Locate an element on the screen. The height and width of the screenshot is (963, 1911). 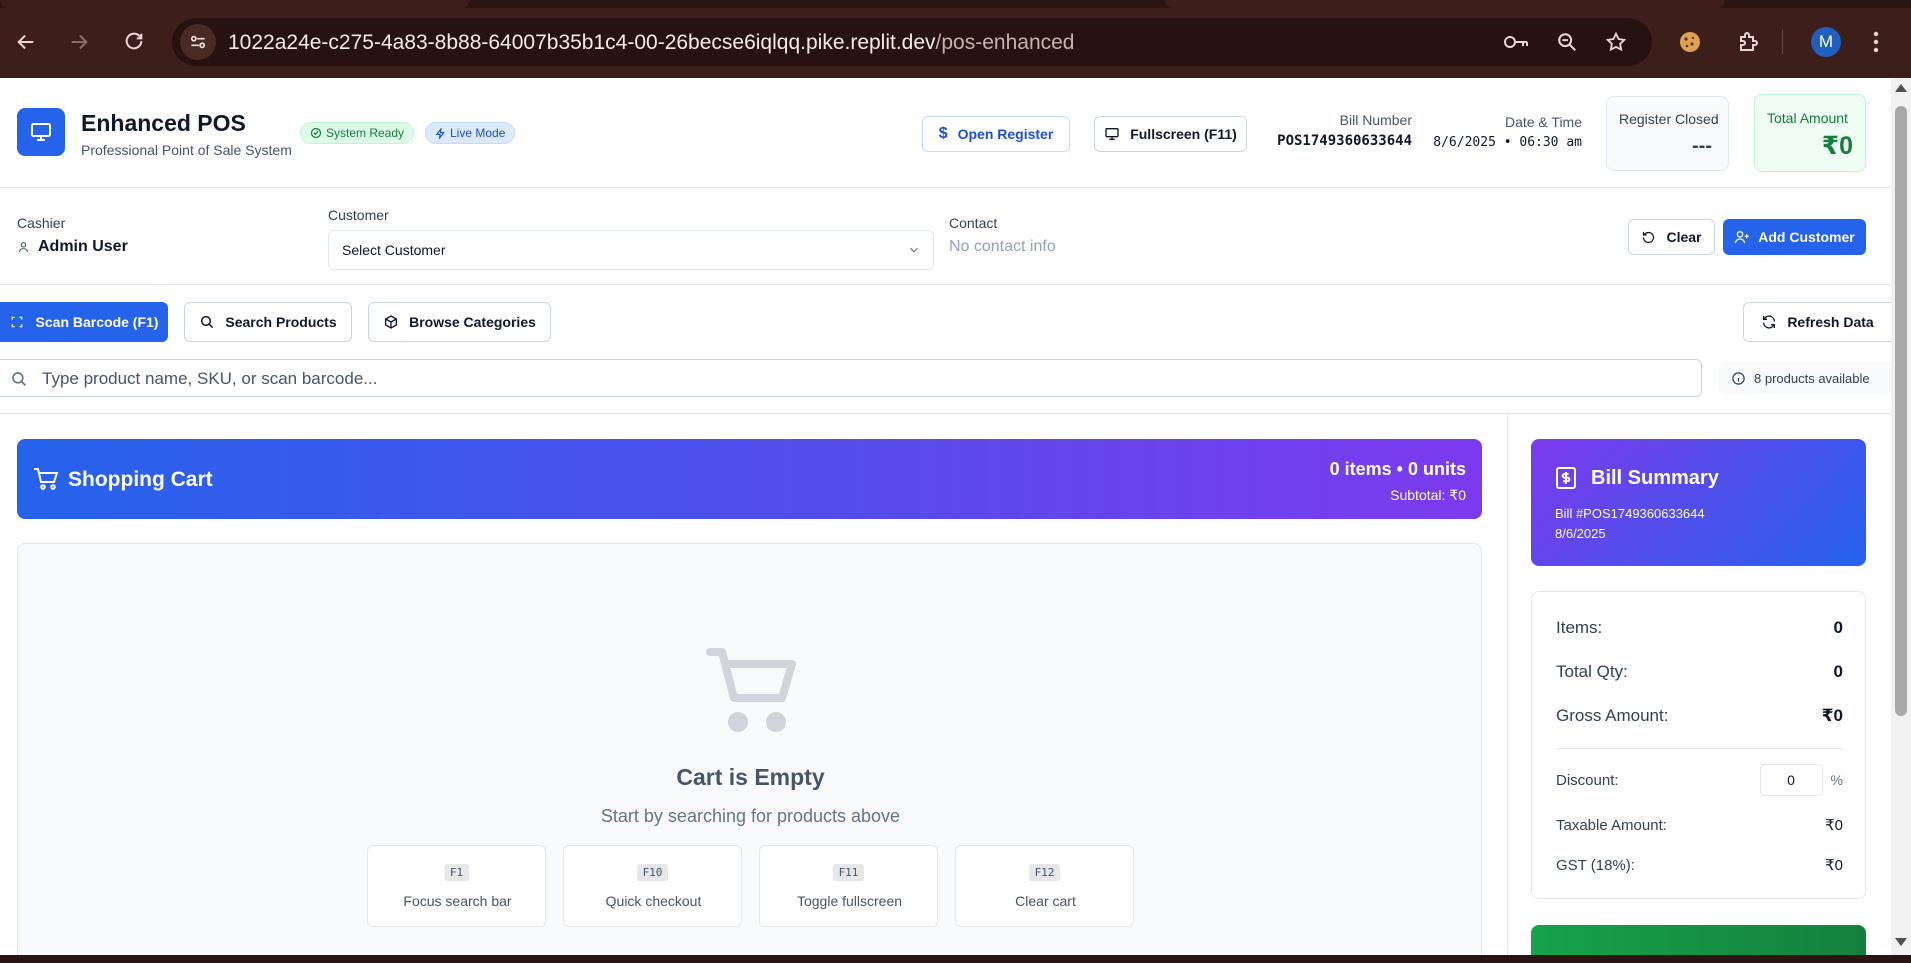
receipt-icon is located at coordinates (1566, 480).